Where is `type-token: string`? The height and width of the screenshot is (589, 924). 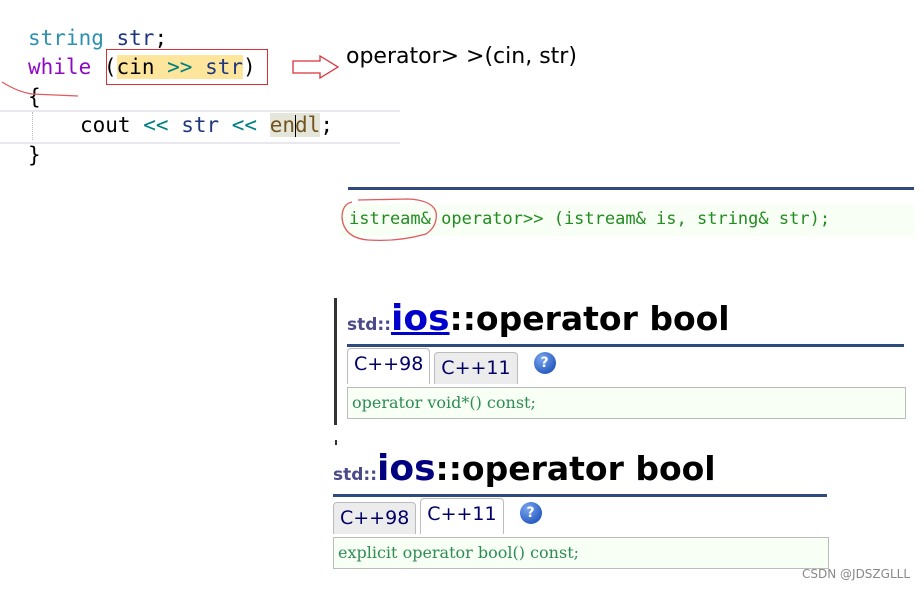 type-token: string is located at coordinates (66, 38).